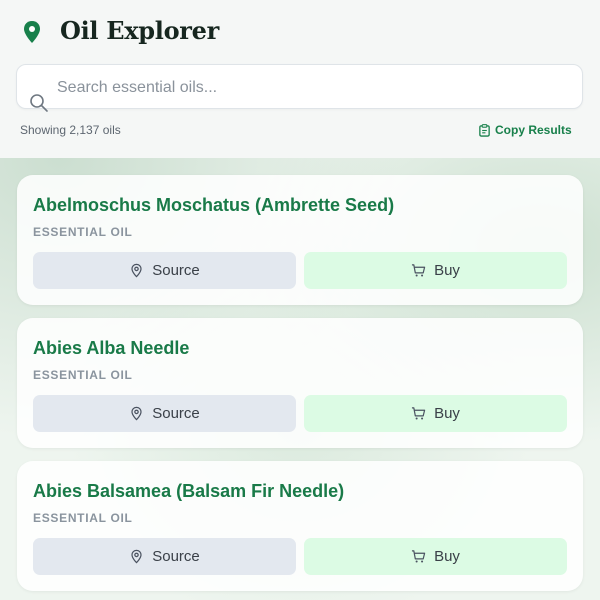 The image size is (600, 600). I want to click on clipboard-icon, so click(484, 130).